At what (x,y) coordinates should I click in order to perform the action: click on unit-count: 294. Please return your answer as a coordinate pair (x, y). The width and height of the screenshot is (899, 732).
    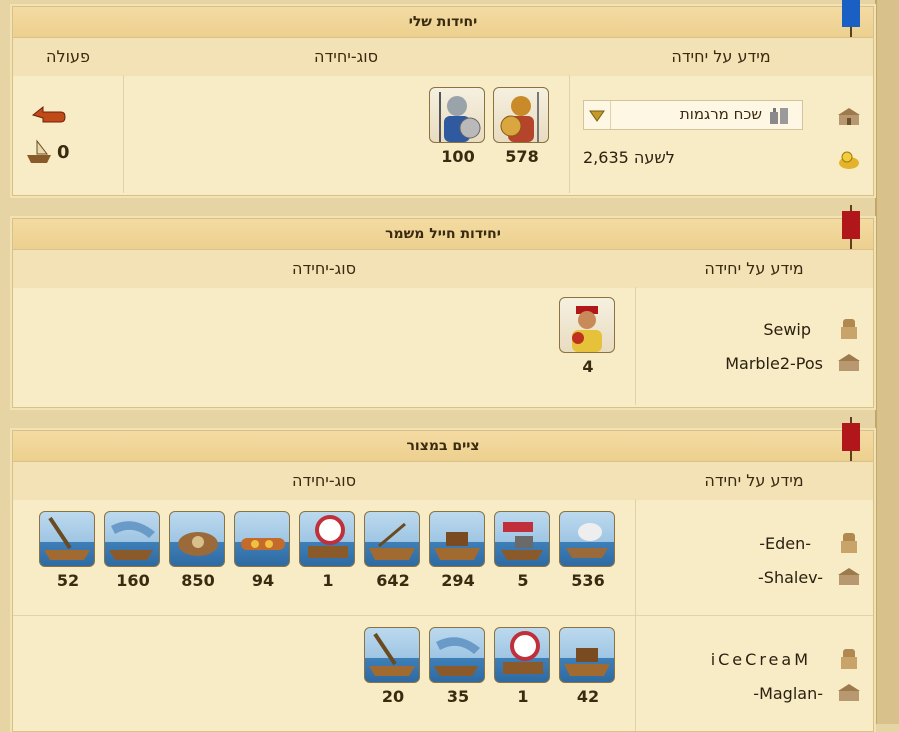
    Looking at the image, I should click on (458, 580).